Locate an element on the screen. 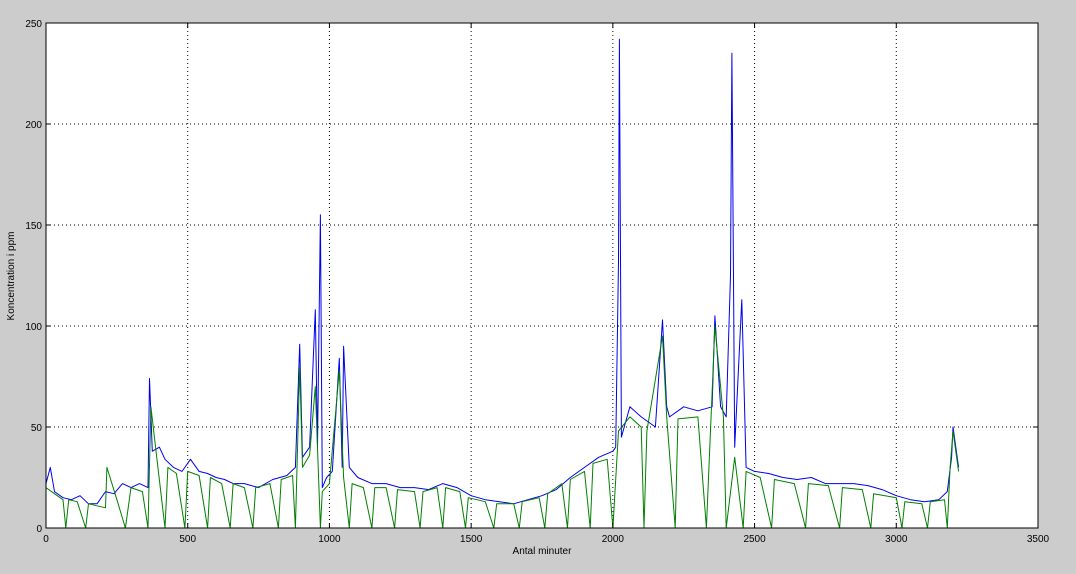  x-tick-label: 1000 is located at coordinates (329, 539).